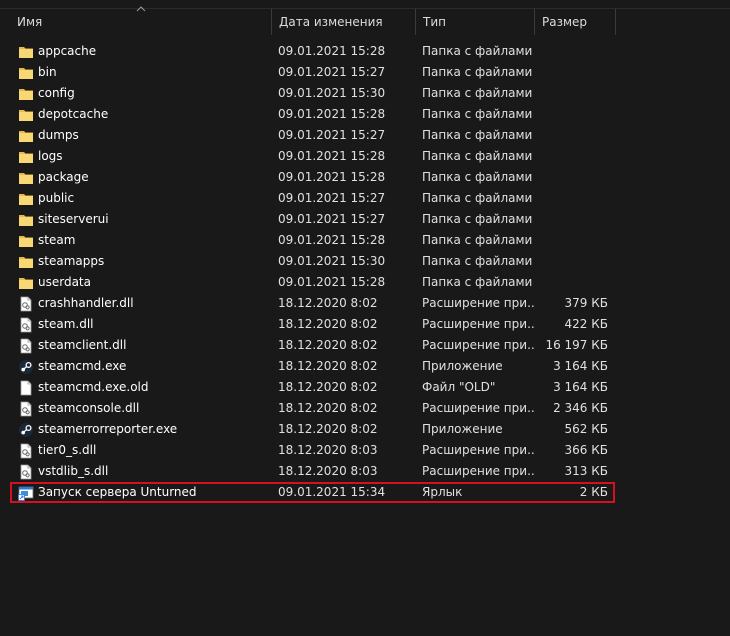 Image resolution: width=730 pixels, height=636 pixels. I want to click on shortcut-icon, so click(26, 493).